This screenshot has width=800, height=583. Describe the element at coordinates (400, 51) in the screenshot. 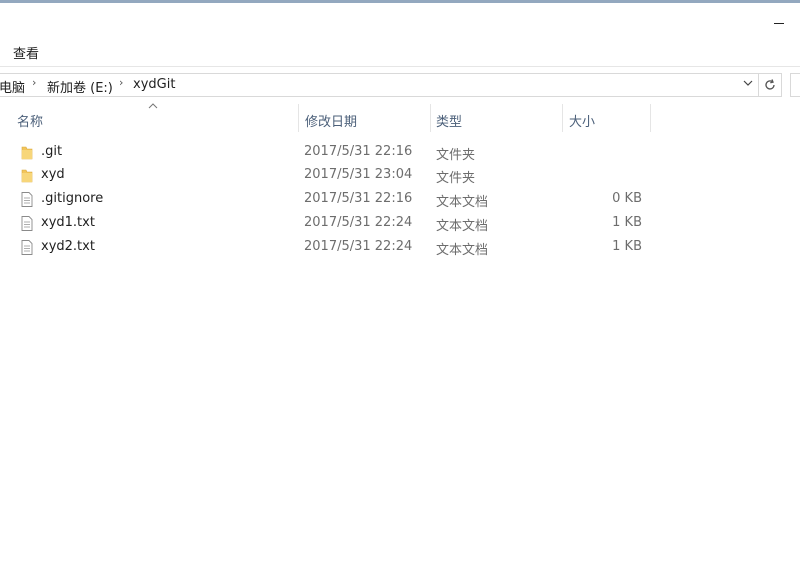

I see `ribbon: 查看` at that location.